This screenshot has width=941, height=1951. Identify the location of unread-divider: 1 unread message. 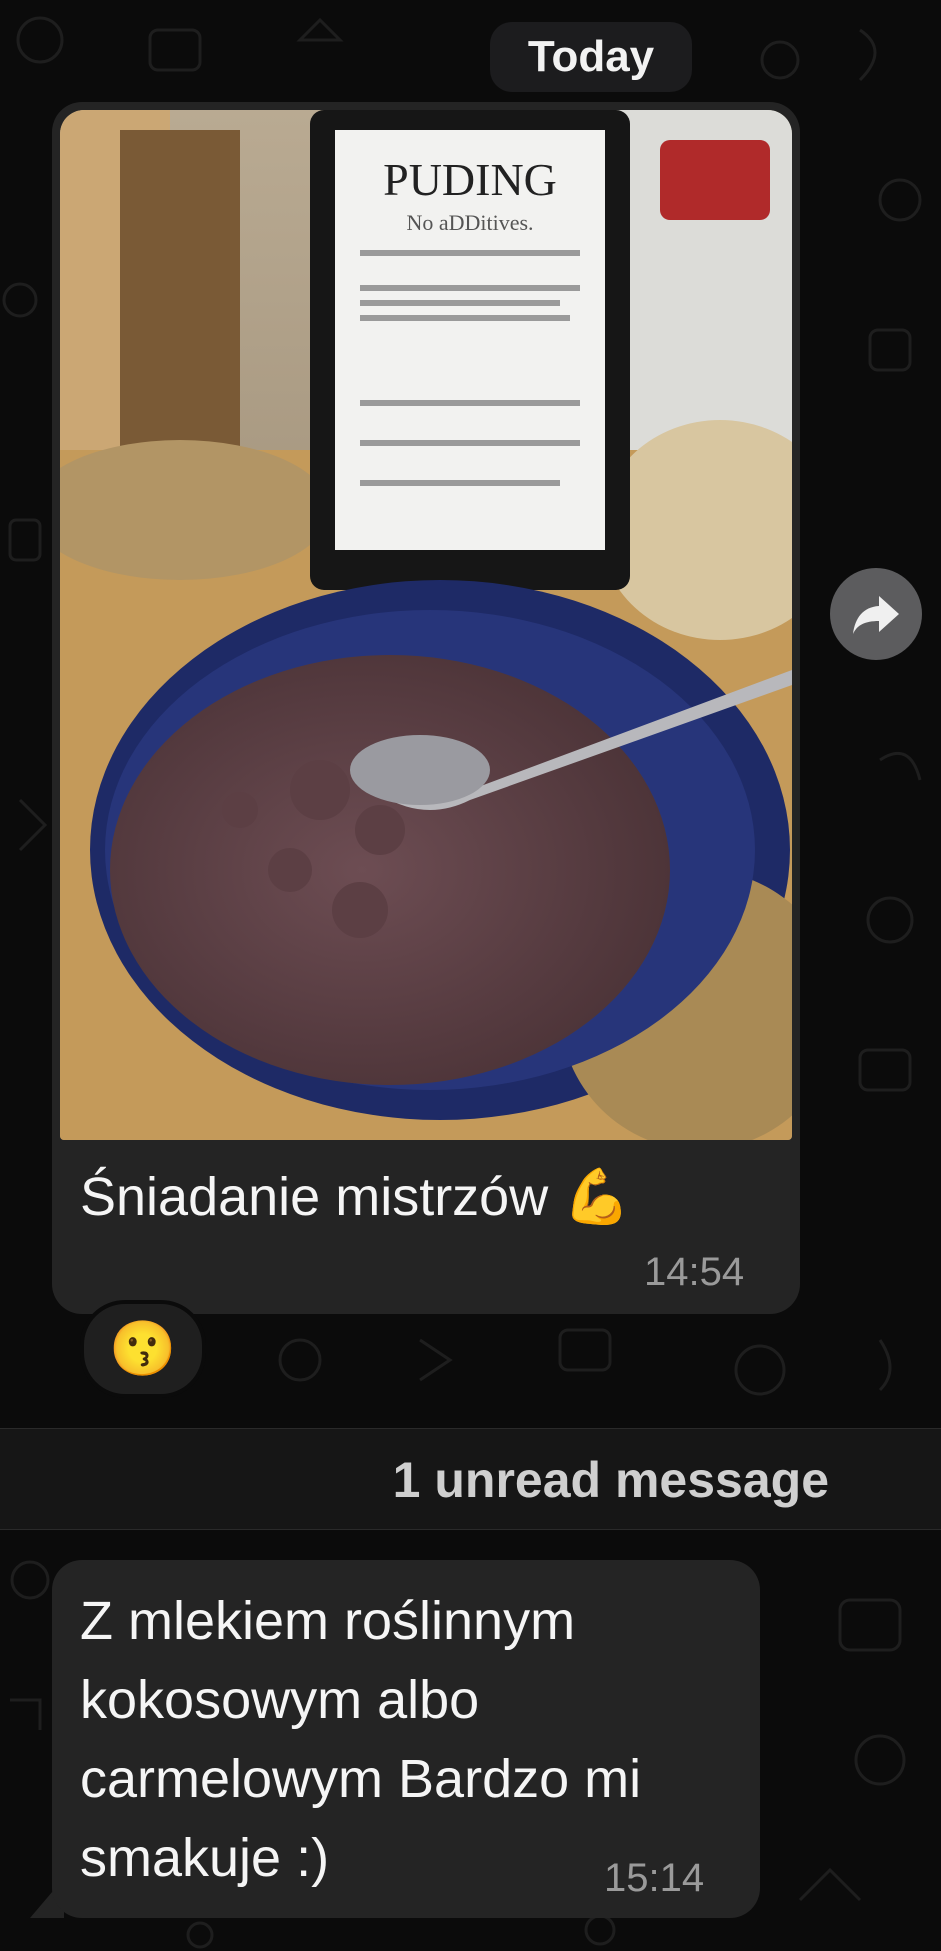
(470, 1479).